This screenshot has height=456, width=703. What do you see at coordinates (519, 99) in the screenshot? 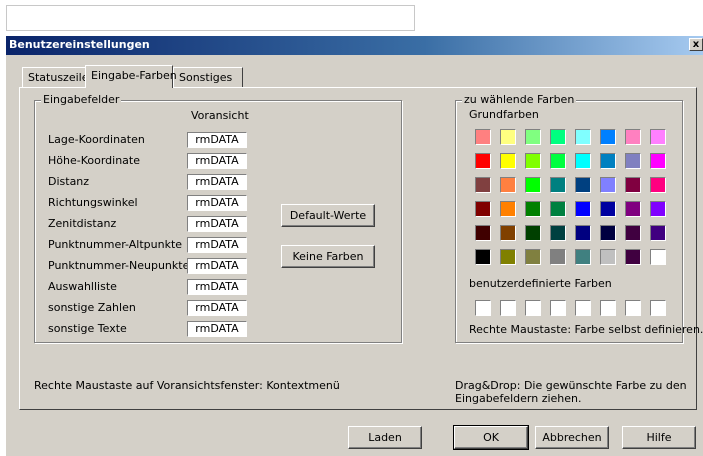
I see `colors-group-title: zu wählende Farben` at bounding box center [519, 99].